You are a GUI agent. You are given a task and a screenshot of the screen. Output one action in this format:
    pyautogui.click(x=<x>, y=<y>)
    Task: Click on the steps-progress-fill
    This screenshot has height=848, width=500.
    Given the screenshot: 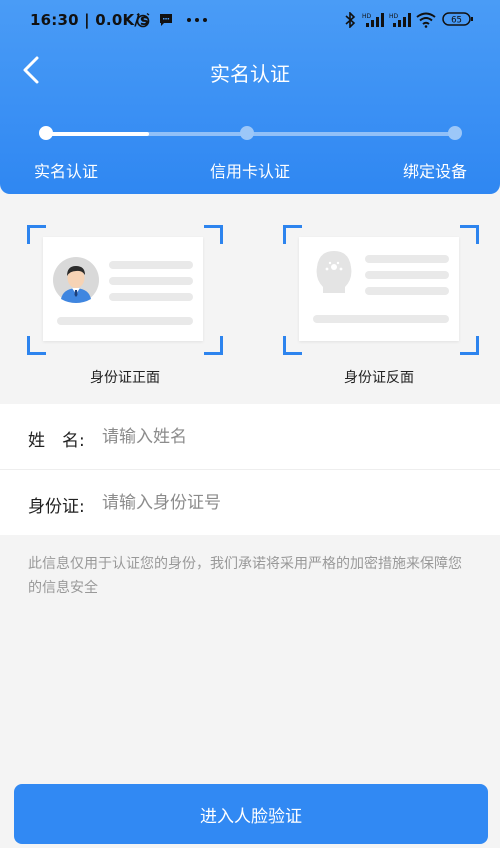 What is the action you would take?
    pyautogui.click(x=97, y=134)
    